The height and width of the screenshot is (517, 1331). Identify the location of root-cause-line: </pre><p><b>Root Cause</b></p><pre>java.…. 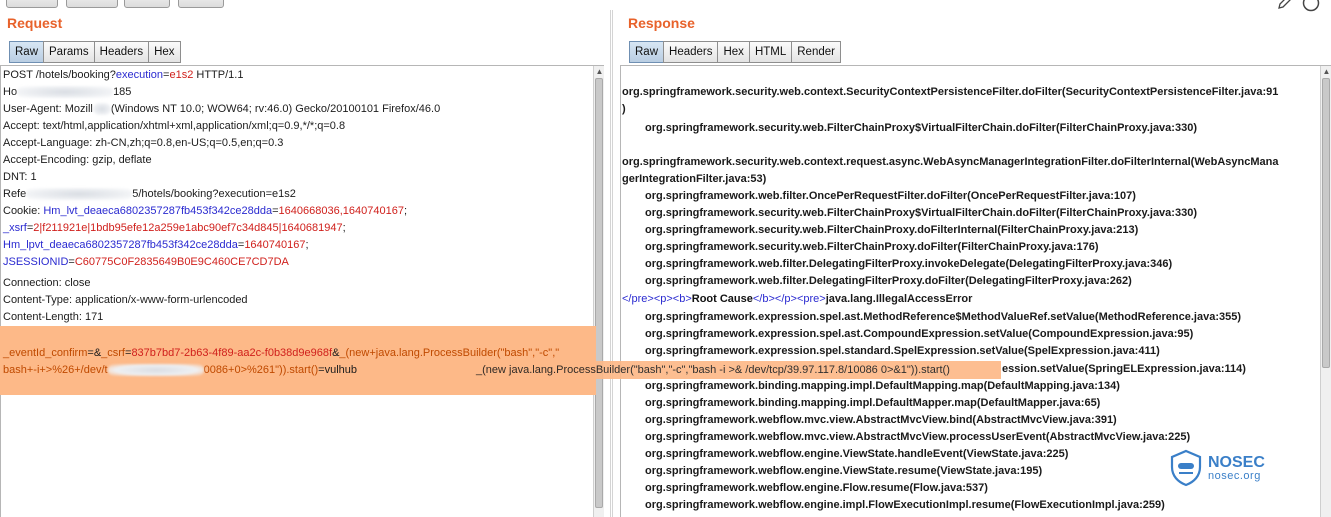
(797, 299).